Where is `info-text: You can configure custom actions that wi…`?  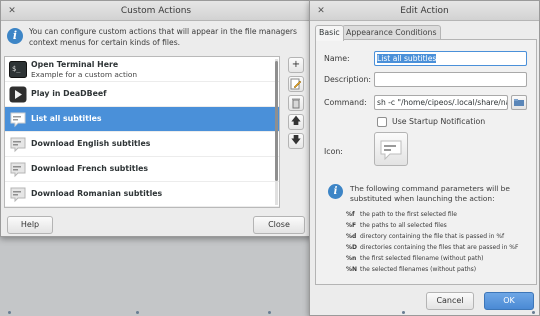 info-text: You can configure custom actions that wi… is located at coordinates (163, 37).